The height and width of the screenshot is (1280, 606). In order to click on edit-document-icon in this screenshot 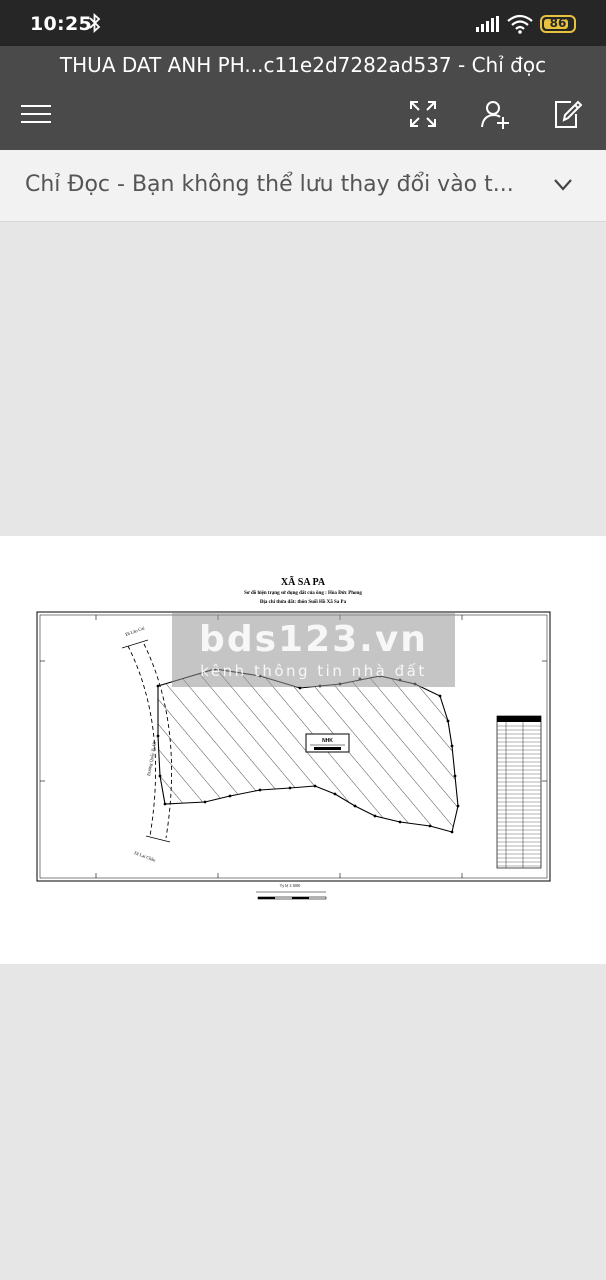, I will do `click(569, 114)`.